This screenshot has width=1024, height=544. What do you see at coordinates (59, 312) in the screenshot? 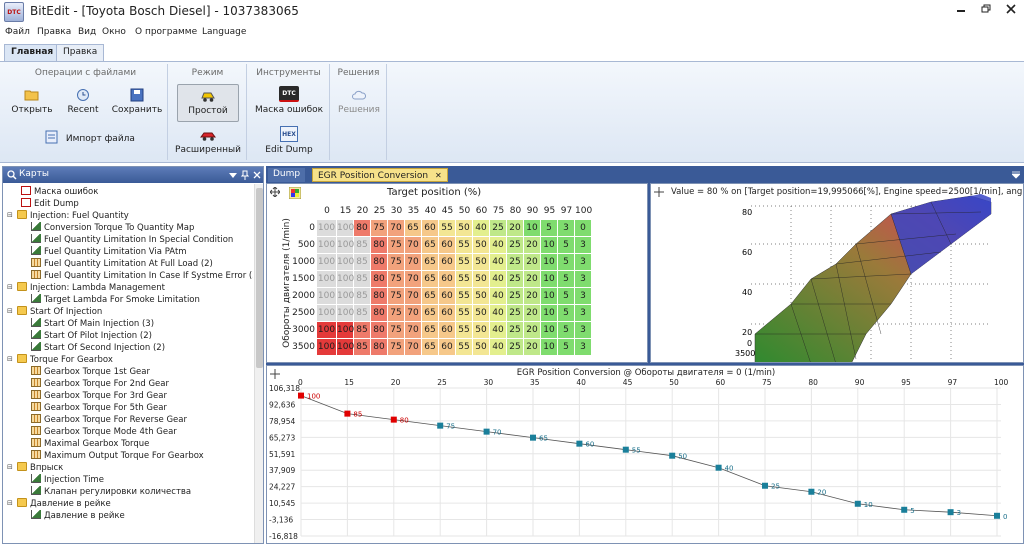
I see `tree-folder: Start Of Injection` at bounding box center [59, 312].